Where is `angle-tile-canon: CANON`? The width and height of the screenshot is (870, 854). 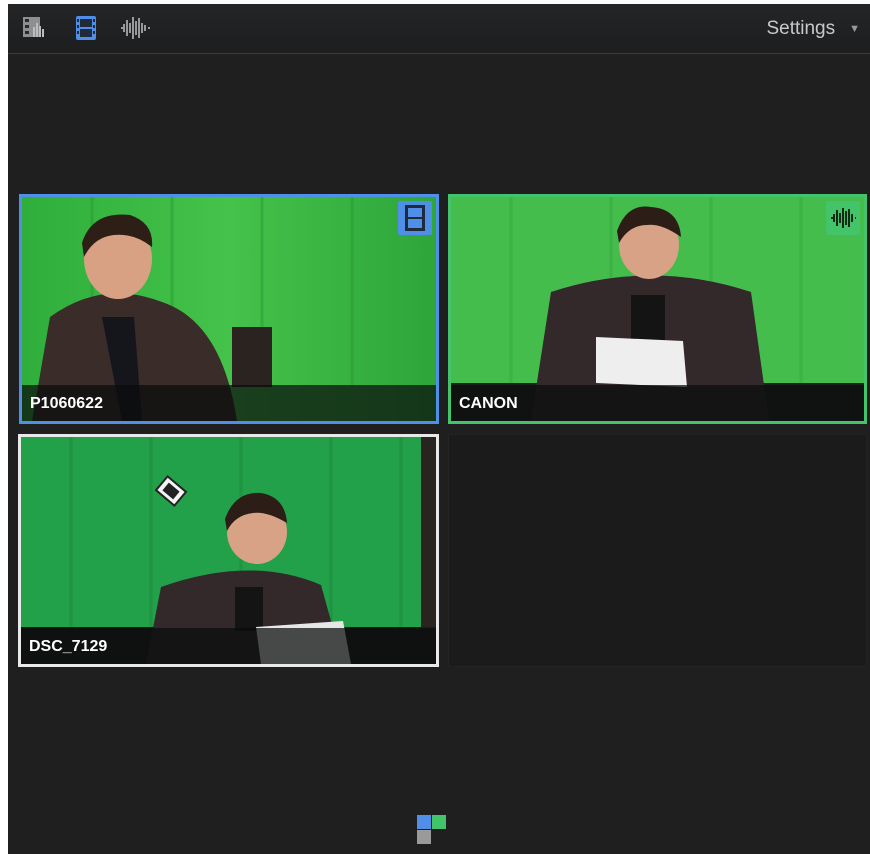
angle-tile-canon: CANON is located at coordinates (657, 309).